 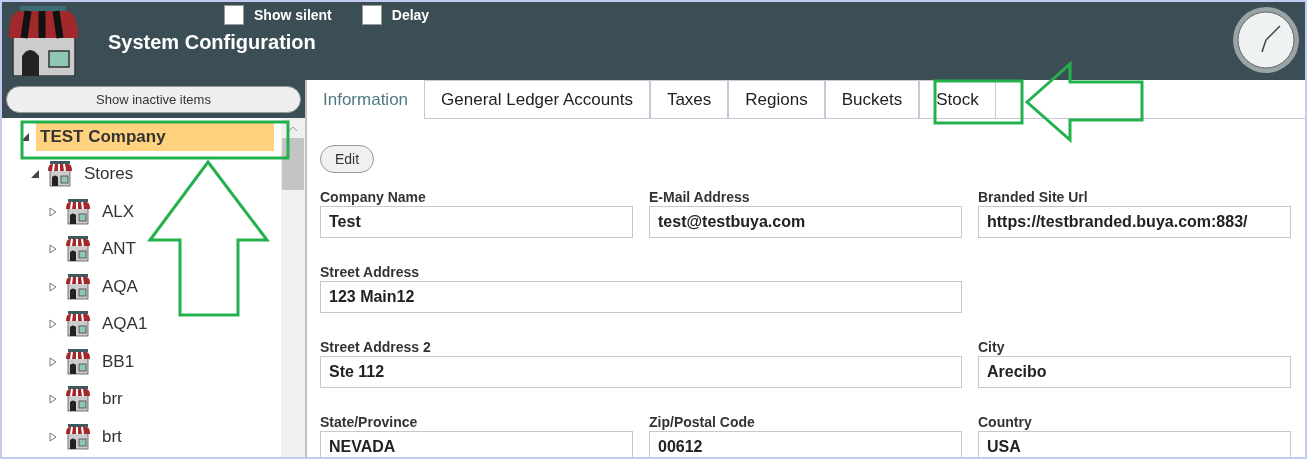 I want to click on tab: Taxes, so click(x=689, y=99).